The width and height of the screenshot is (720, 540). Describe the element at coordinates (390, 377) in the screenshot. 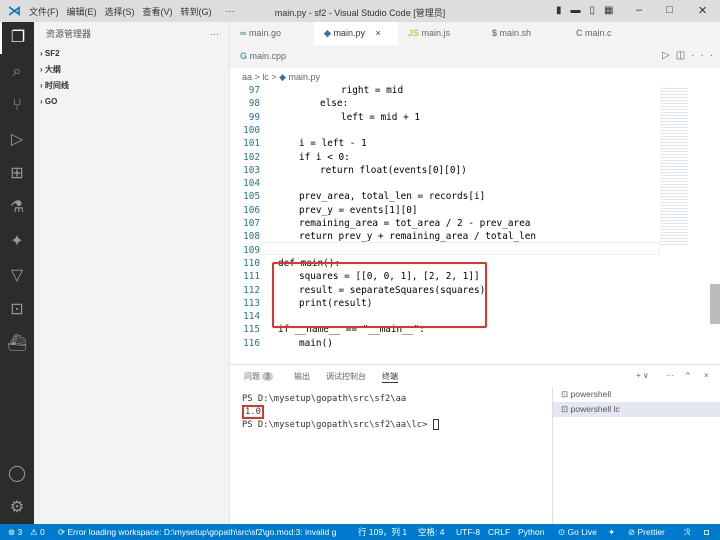

I see `tab-terminal: 终端` at that location.